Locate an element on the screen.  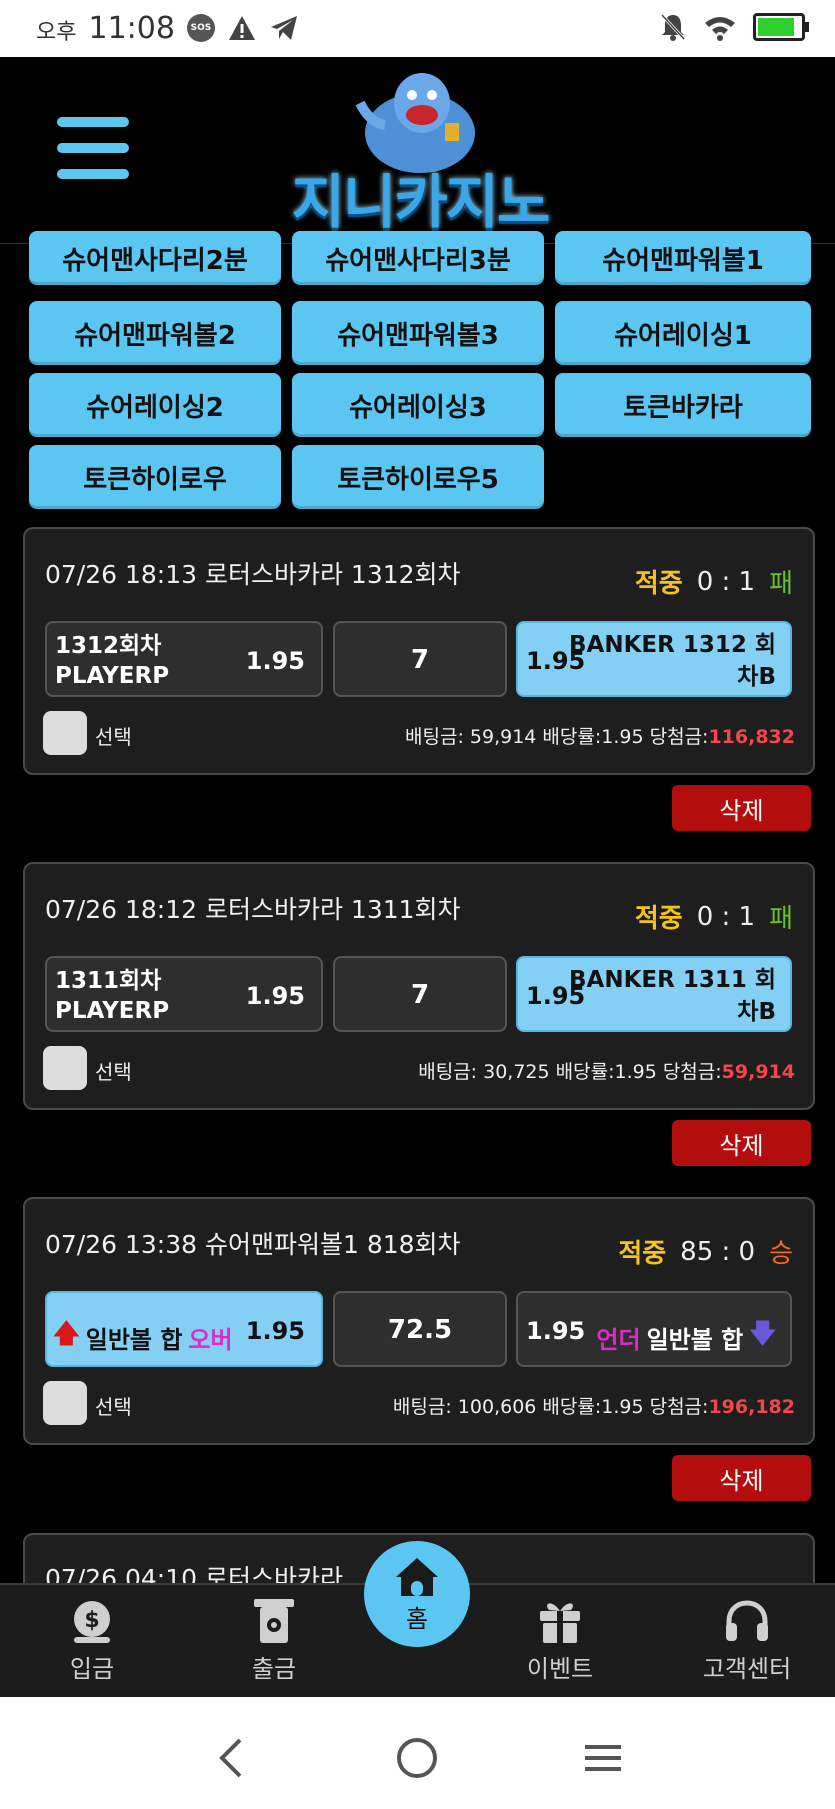
over-option: 🡅 일반볼 합 오버 1.95 is located at coordinates (184, 1329).